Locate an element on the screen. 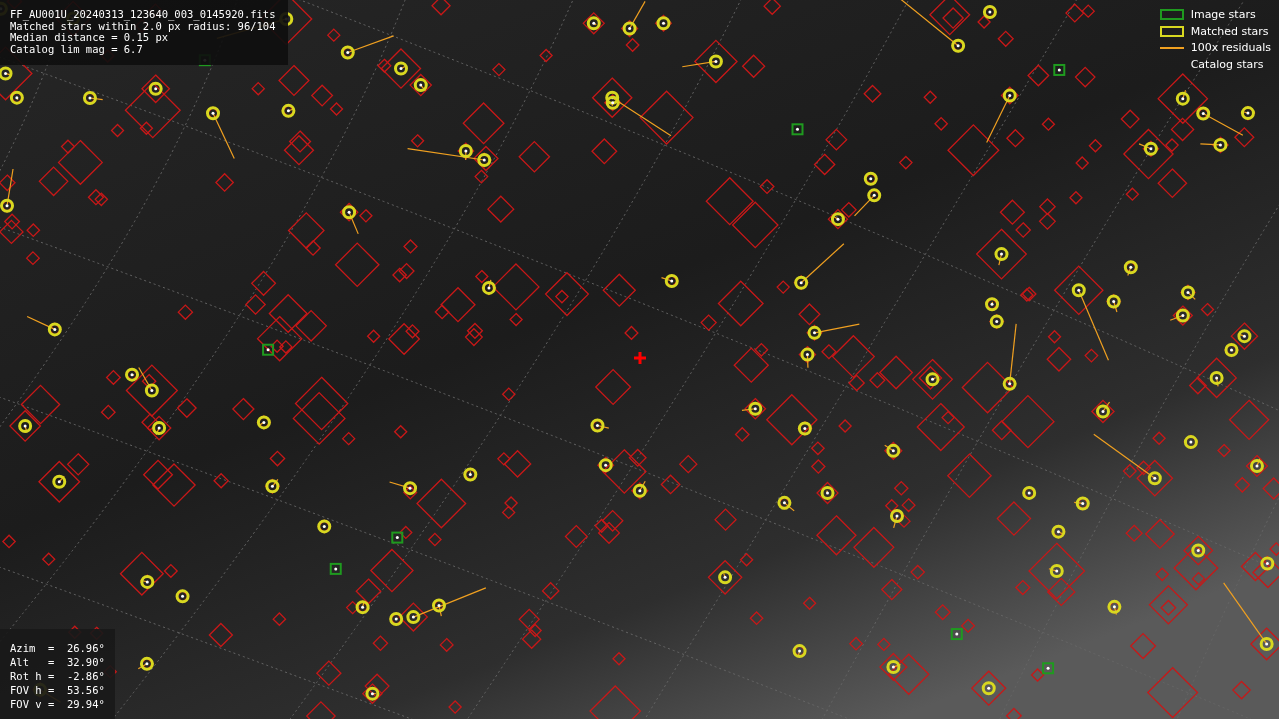 The height and width of the screenshot is (719, 1279). legend-label: Catalog stars is located at coordinates (1227, 64).